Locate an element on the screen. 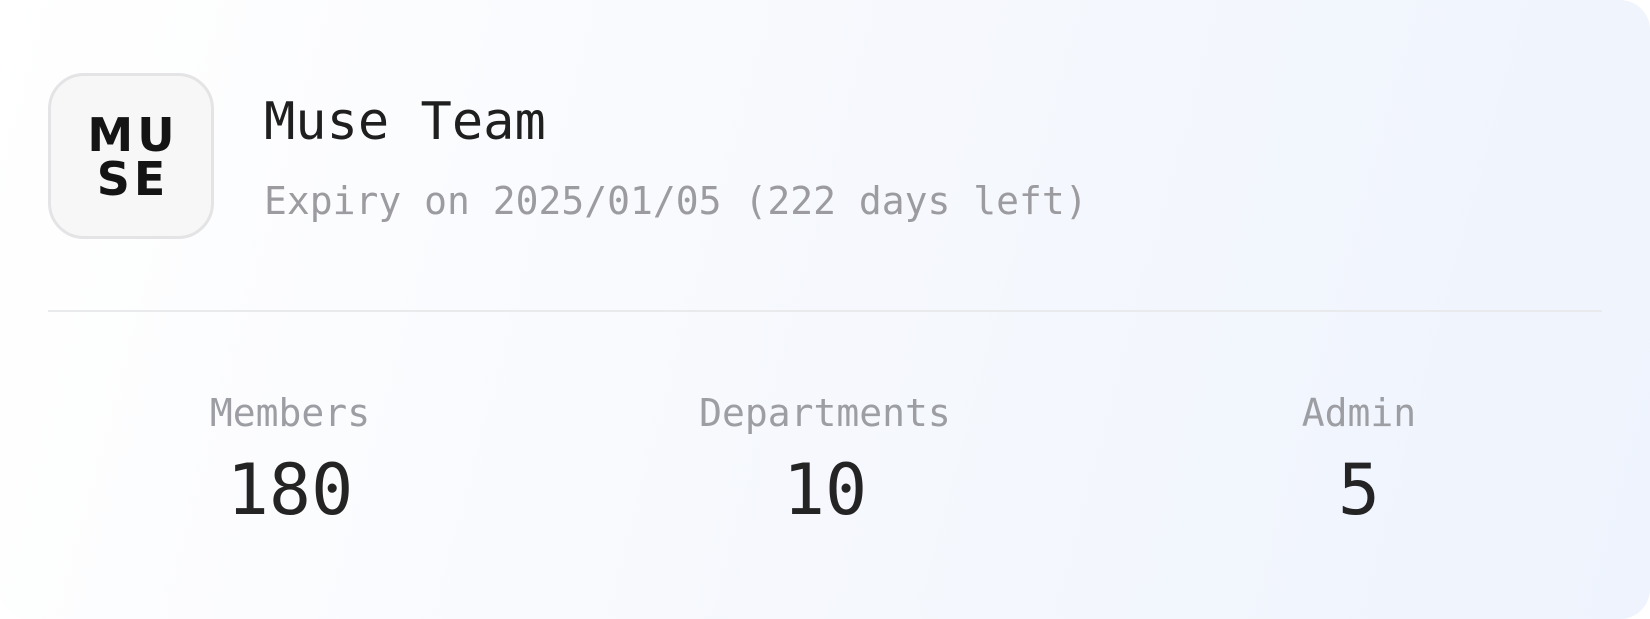 The width and height of the screenshot is (1650, 619). stat-admin-value: 5 is located at coordinates (1359, 490).